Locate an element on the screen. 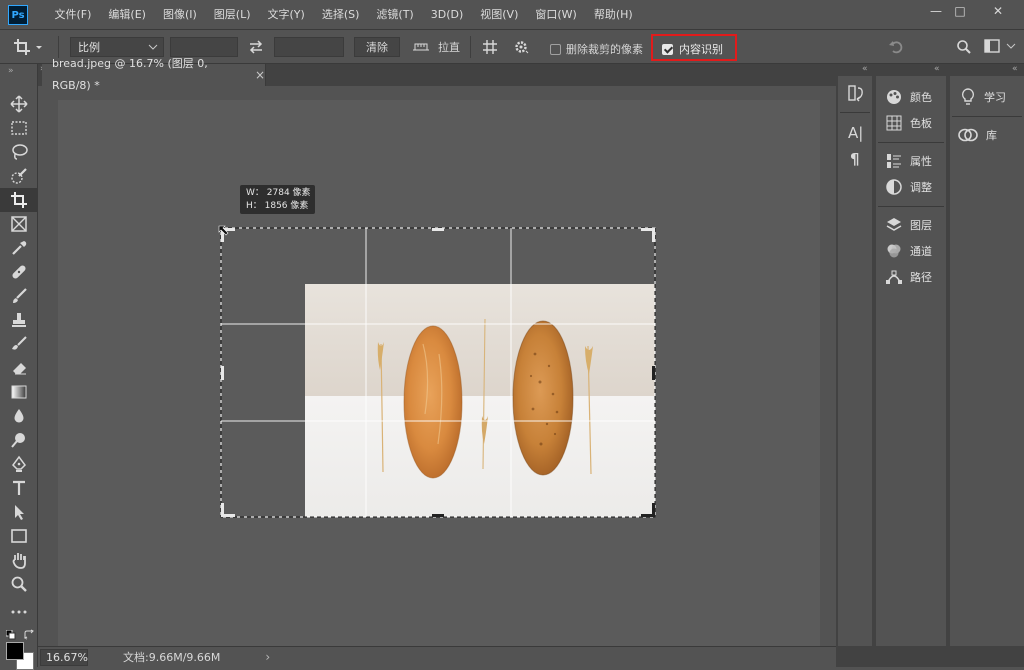  libraries-panel-tab: 库 is located at coordinates (977, 135).